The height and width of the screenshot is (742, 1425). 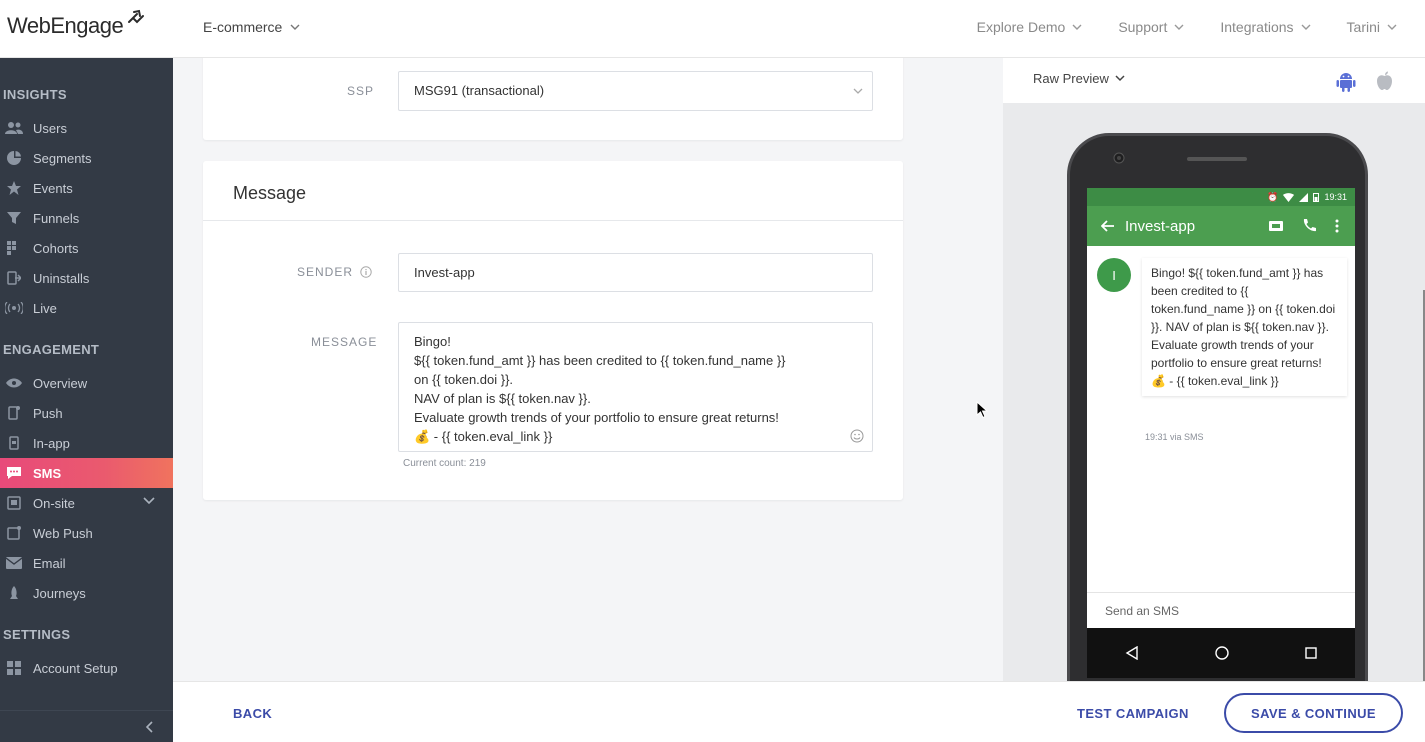 I want to click on project-selector: E-commerce, so click(x=251, y=27).